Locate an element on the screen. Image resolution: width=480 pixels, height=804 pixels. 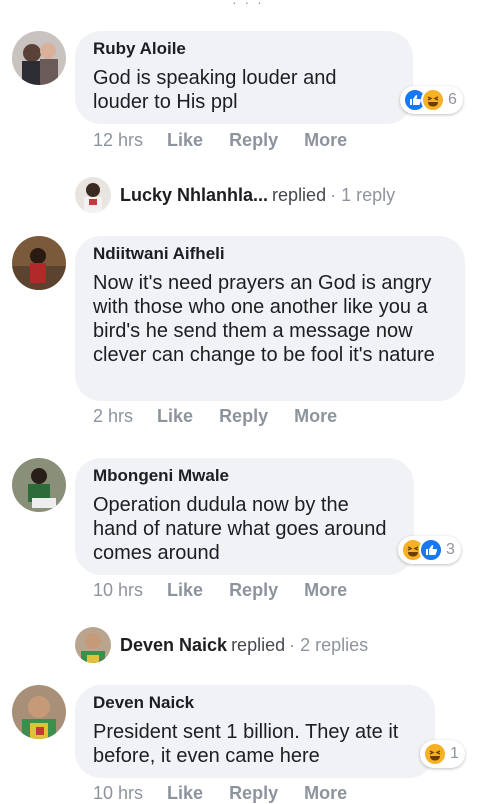
reaction-count: 1 is located at coordinates (454, 753).